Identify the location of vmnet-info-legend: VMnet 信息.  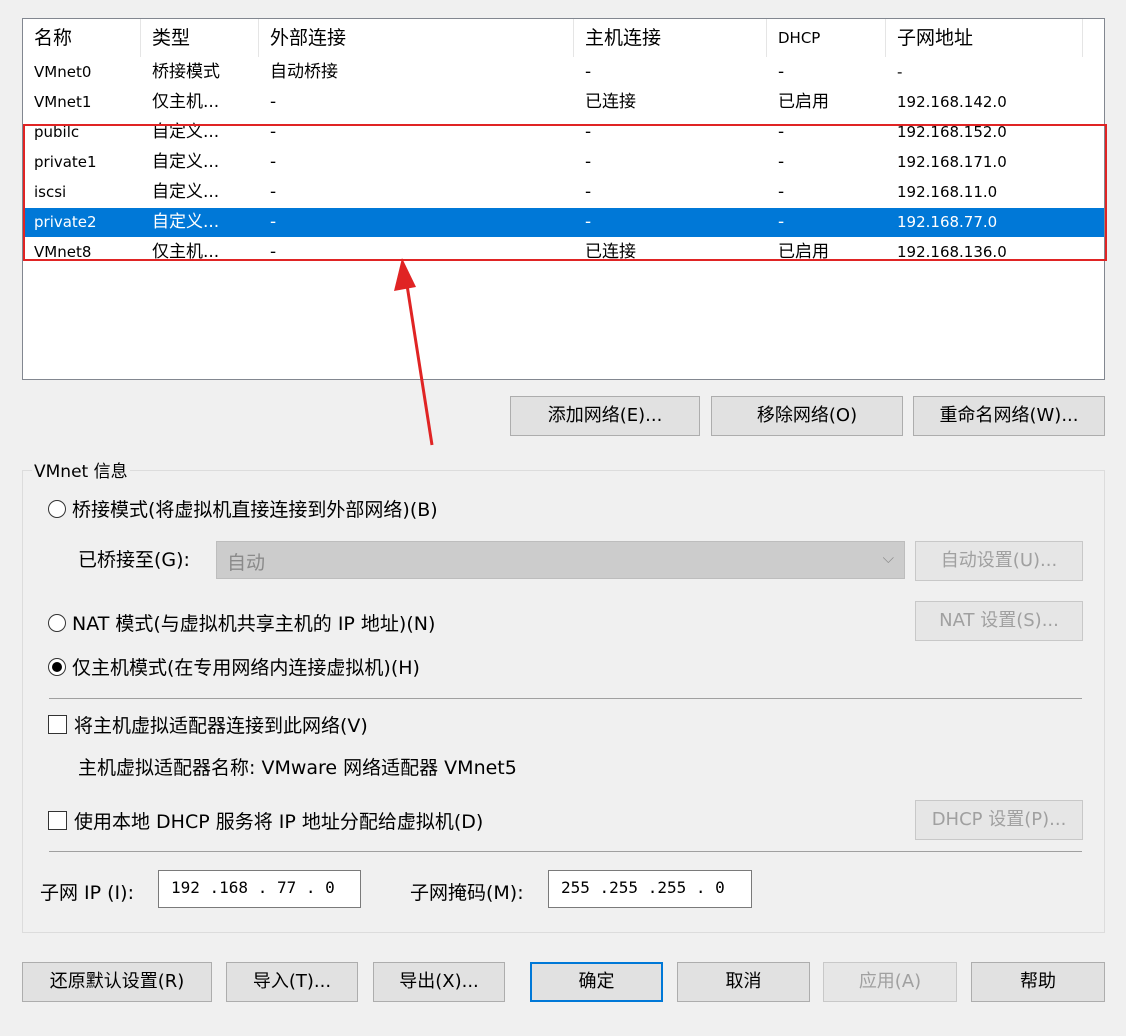
(81, 469).